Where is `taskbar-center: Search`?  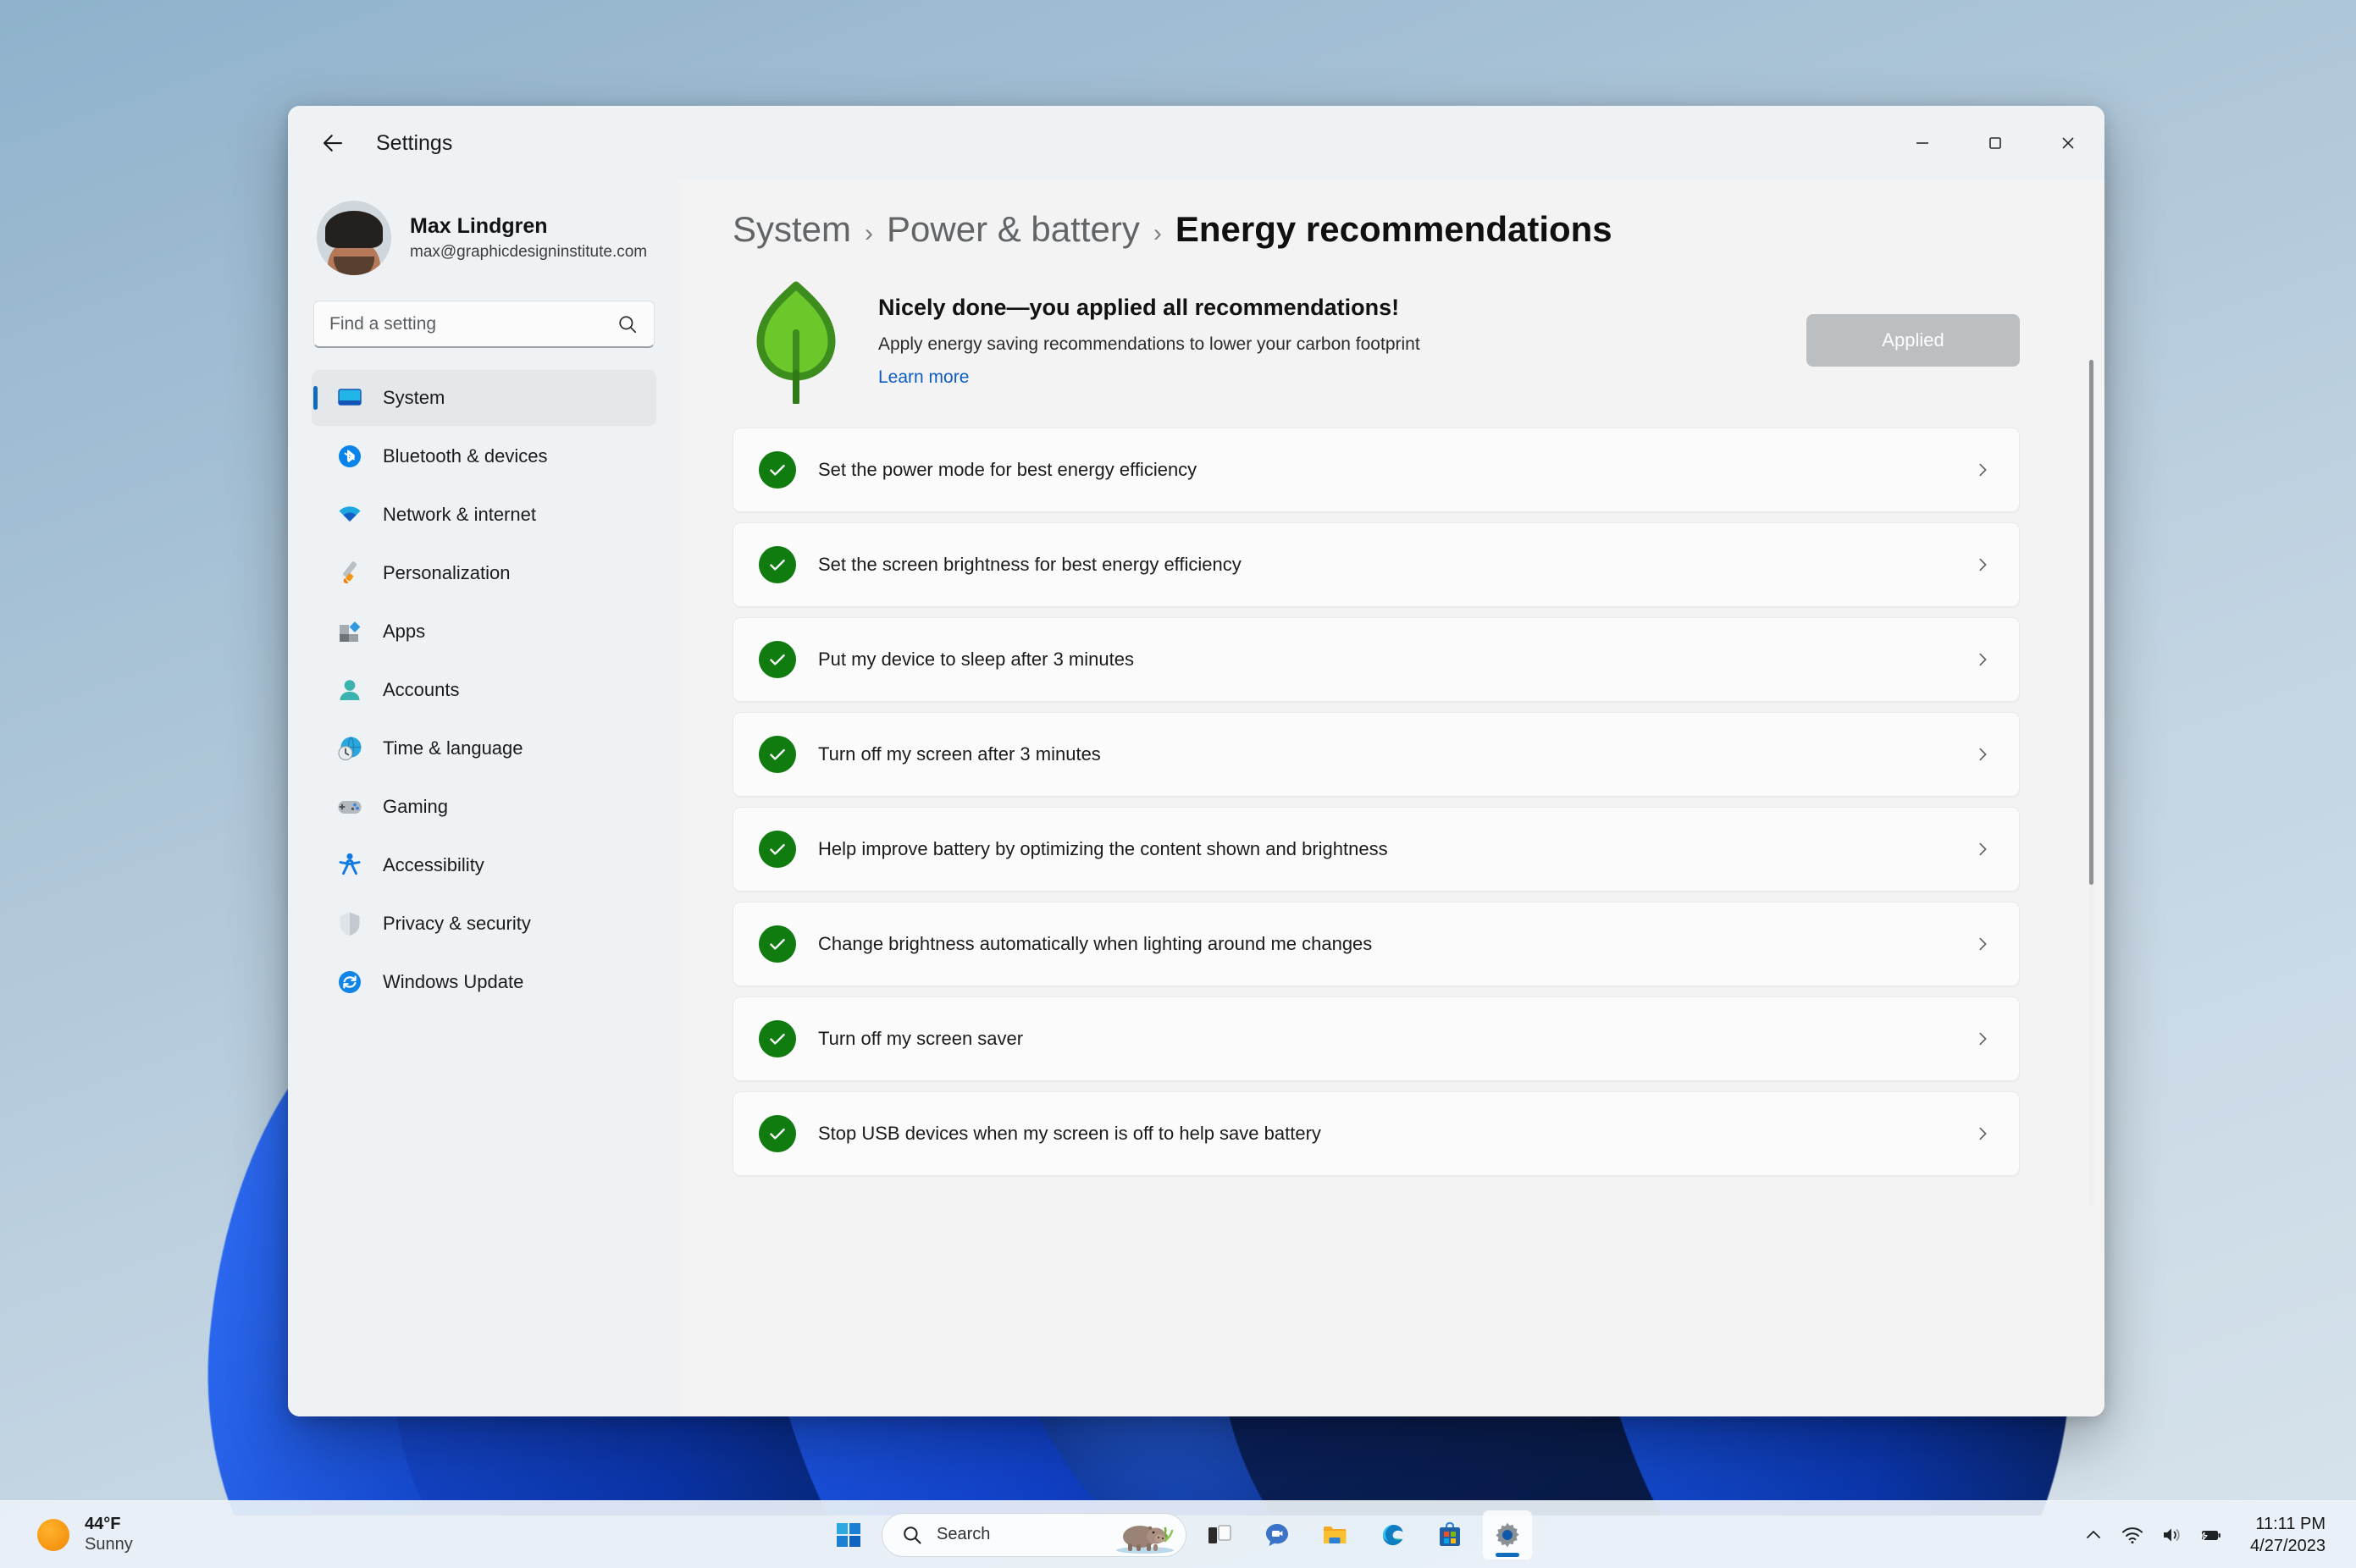
taskbar-center: Search is located at coordinates (1178, 1535).